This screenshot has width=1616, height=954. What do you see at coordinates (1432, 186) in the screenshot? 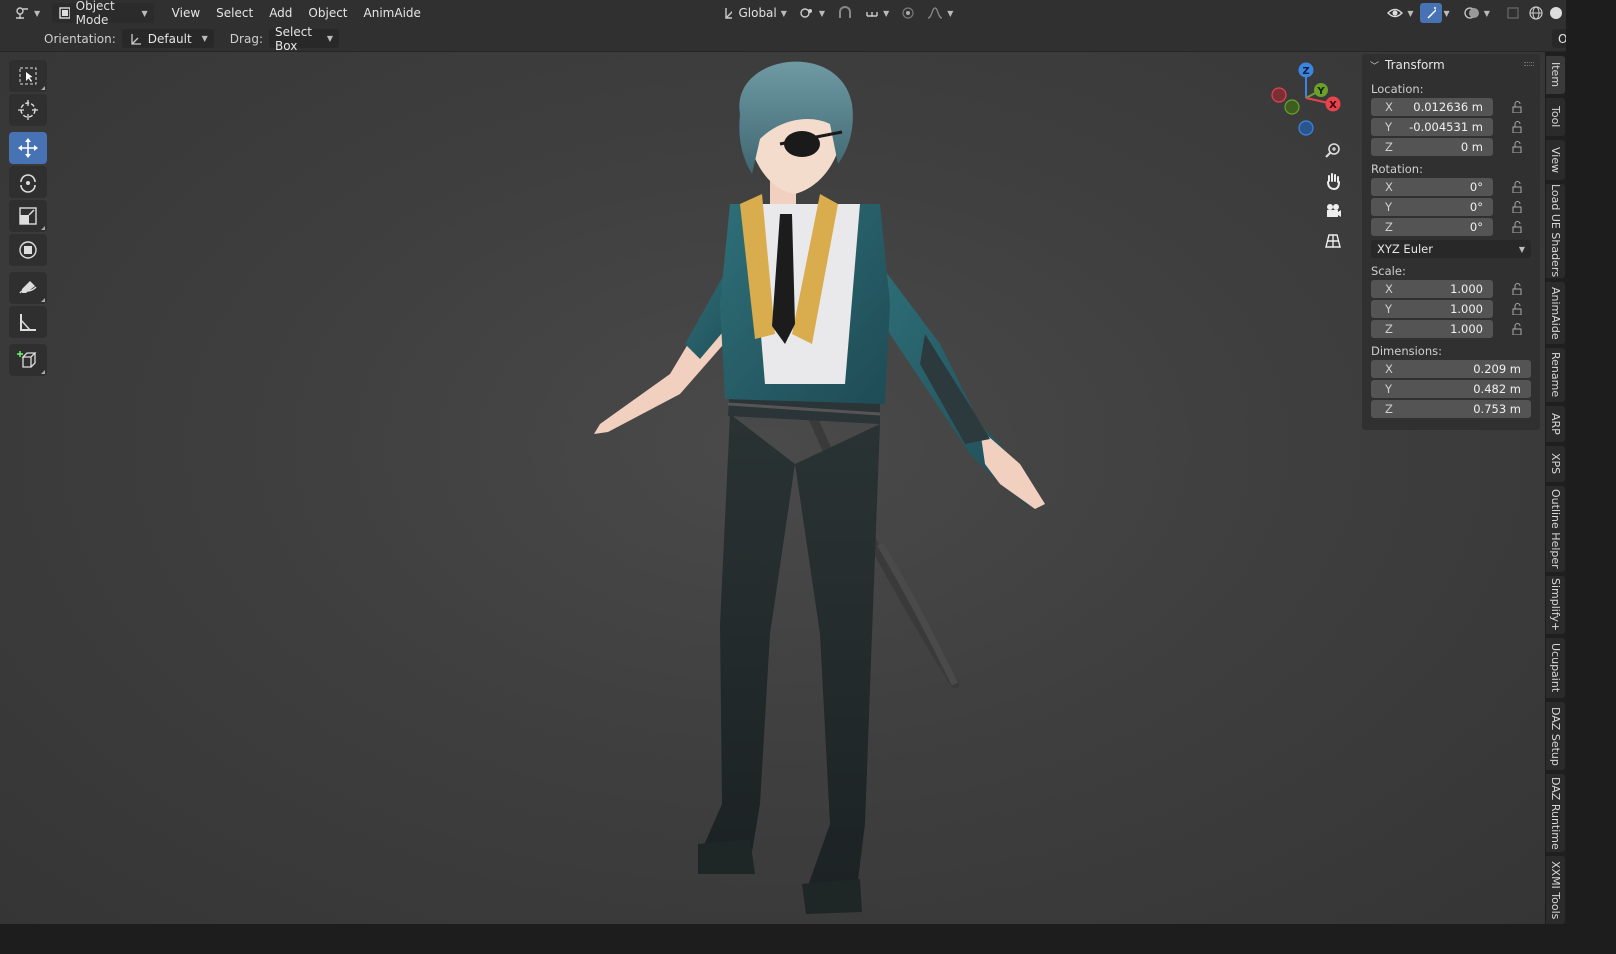
I see `rotation-x-field: X 0°` at bounding box center [1432, 186].